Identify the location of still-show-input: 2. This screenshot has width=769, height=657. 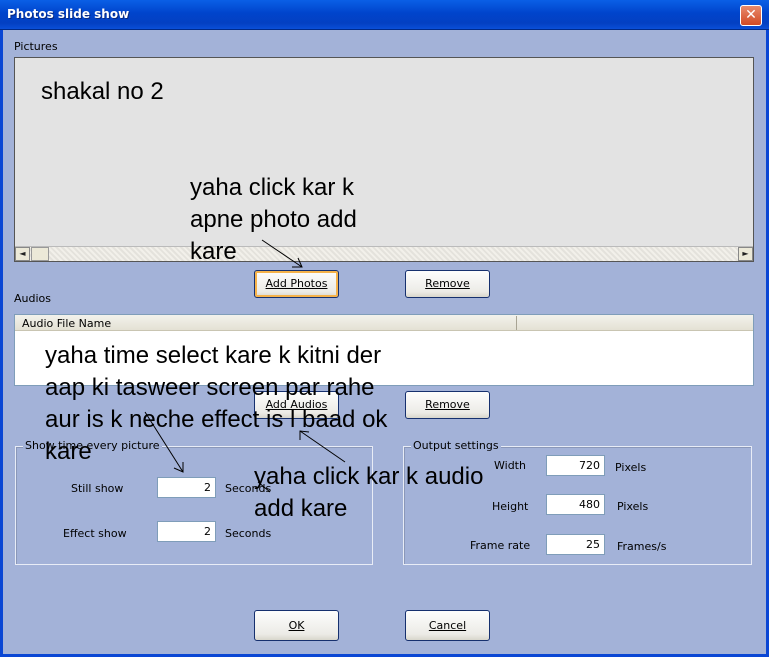
(186, 487).